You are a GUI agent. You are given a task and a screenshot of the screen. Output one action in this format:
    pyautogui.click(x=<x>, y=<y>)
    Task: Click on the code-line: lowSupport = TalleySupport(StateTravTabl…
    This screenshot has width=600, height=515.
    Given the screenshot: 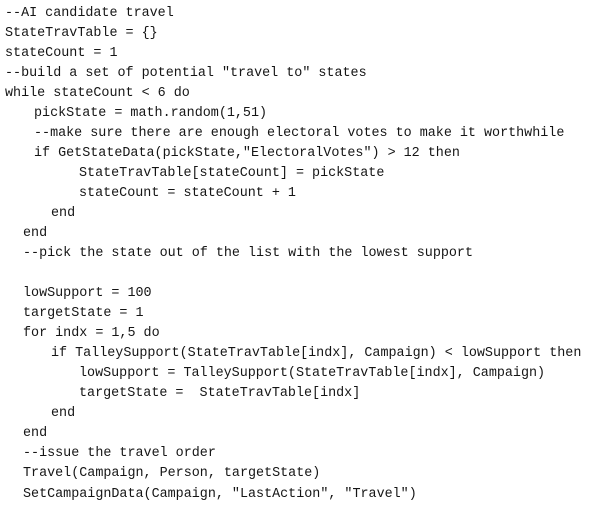 What is the action you would take?
    pyautogui.click(x=312, y=374)
    